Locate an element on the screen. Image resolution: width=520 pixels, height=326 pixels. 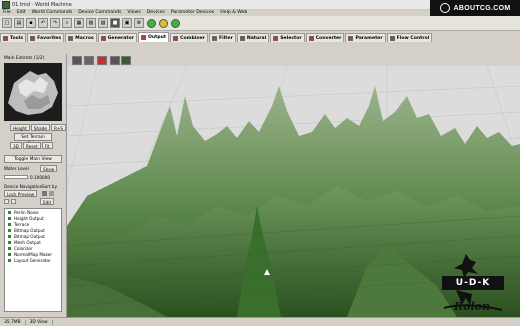
udk-logo-text: U-D-K is located at coordinates (473, 283).